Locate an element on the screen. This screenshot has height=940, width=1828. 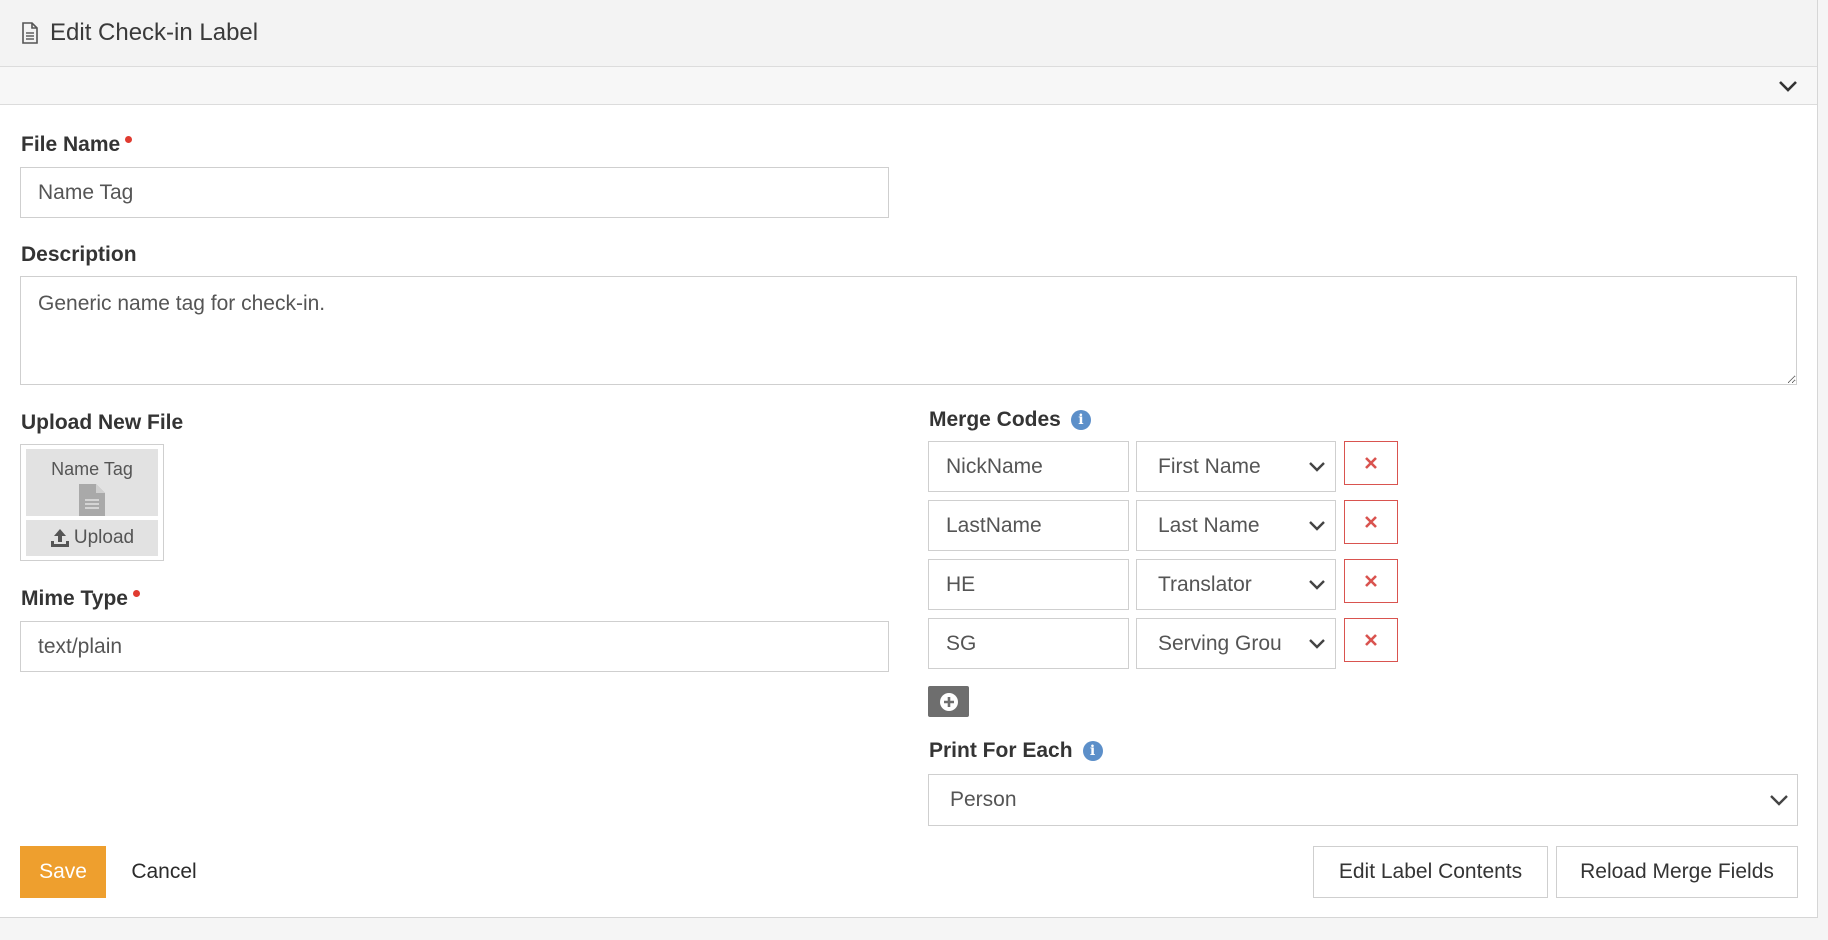
file-text-icon is located at coordinates (30, 33).